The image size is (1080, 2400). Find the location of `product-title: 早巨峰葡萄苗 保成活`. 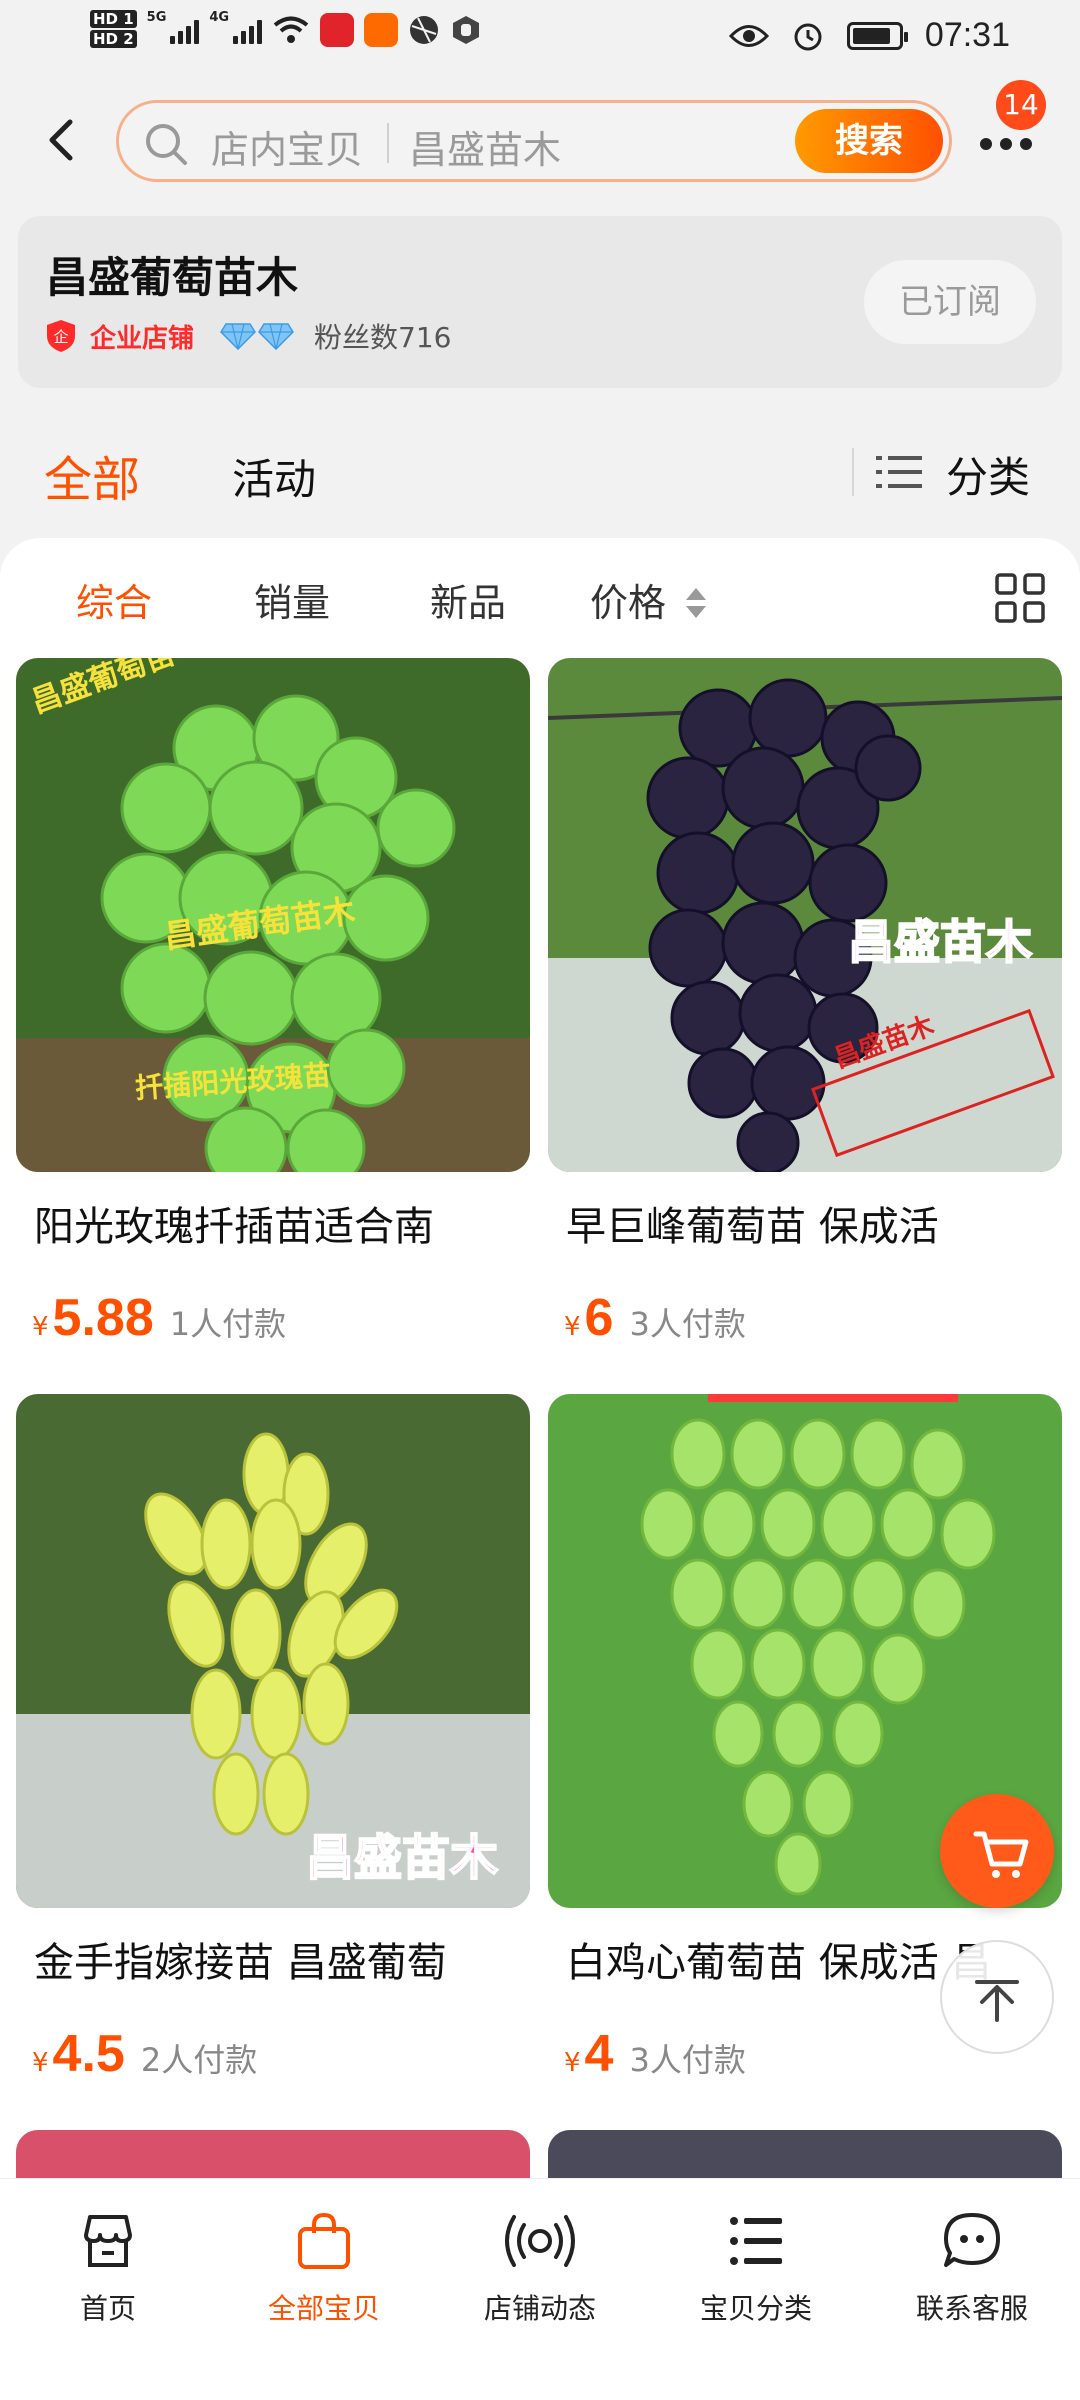

product-title: 早巨峰葡萄苗 保成活 is located at coordinates (811, 1223).